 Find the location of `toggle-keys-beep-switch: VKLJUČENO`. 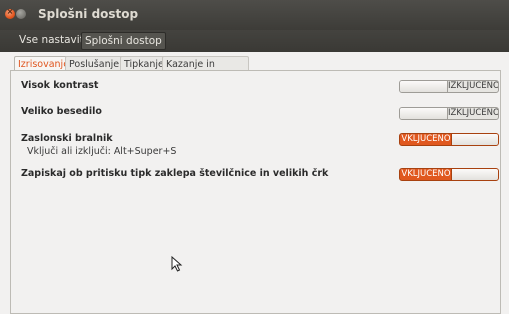

toggle-keys-beep-switch: VKLJUČENO is located at coordinates (449, 174).